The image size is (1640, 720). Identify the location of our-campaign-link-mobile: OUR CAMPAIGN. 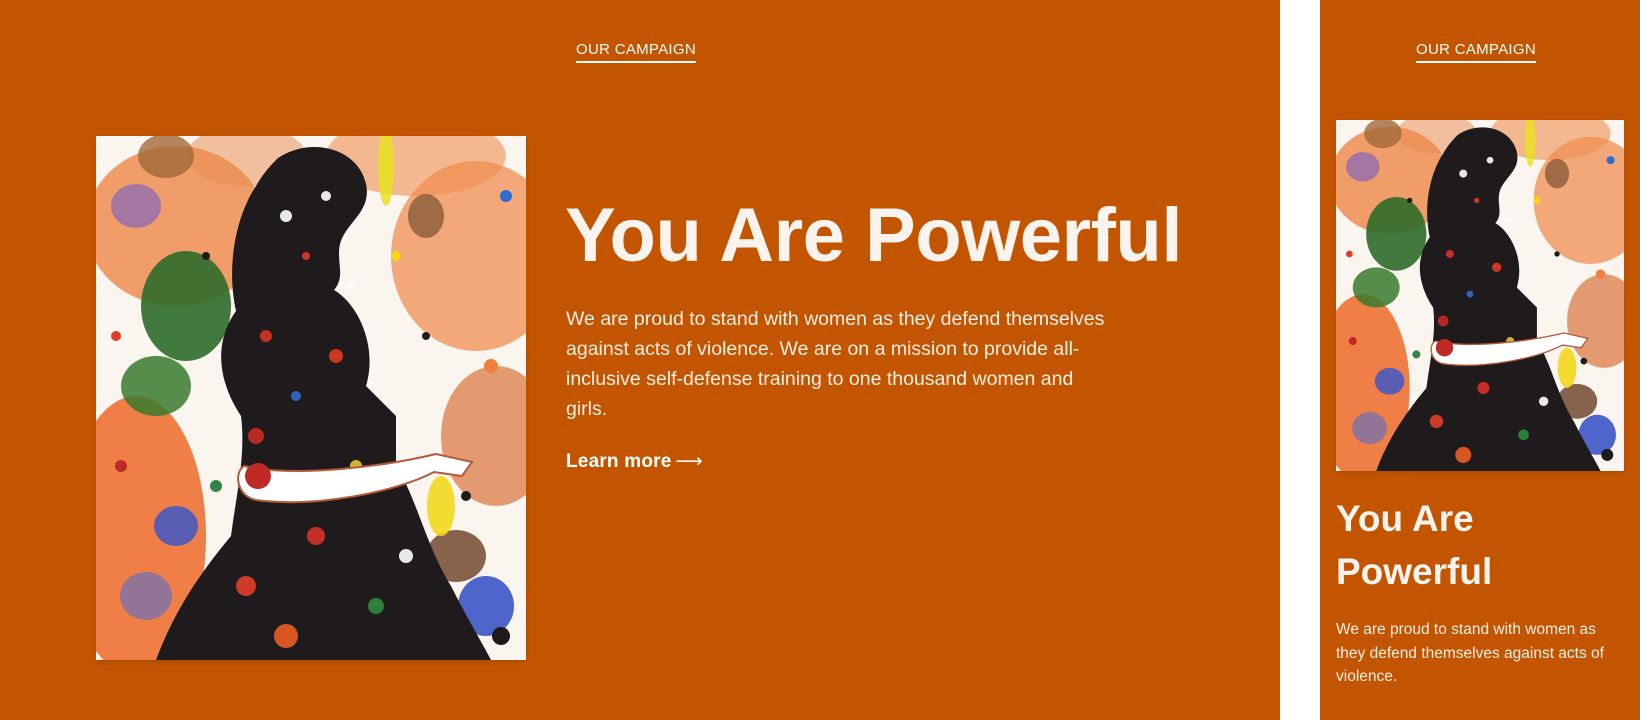
(1476, 52).